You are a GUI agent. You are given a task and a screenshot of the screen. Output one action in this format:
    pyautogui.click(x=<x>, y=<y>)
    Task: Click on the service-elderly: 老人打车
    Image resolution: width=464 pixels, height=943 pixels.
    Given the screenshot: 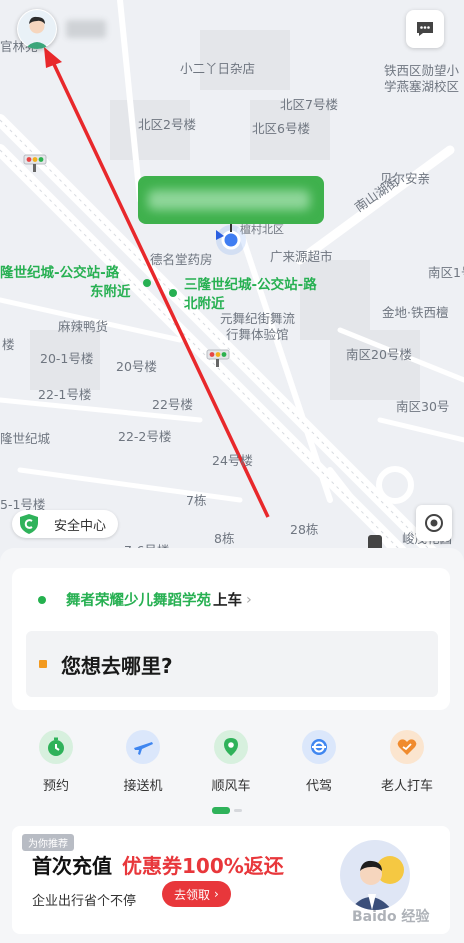 What is the action you would take?
    pyautogui.click(x=407, y=762)
    